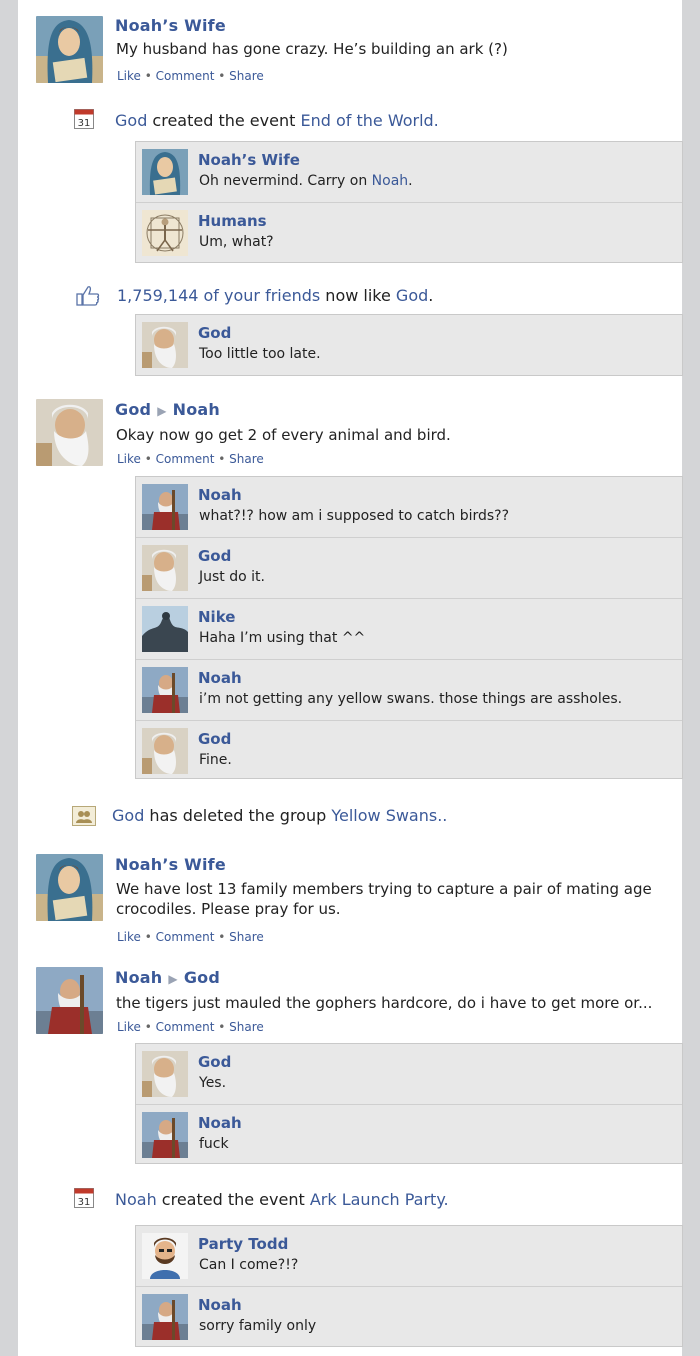  Describe the element at coordinates (258, 1326) in the screenshot. I see `comment-text: sorry family only` at that location.